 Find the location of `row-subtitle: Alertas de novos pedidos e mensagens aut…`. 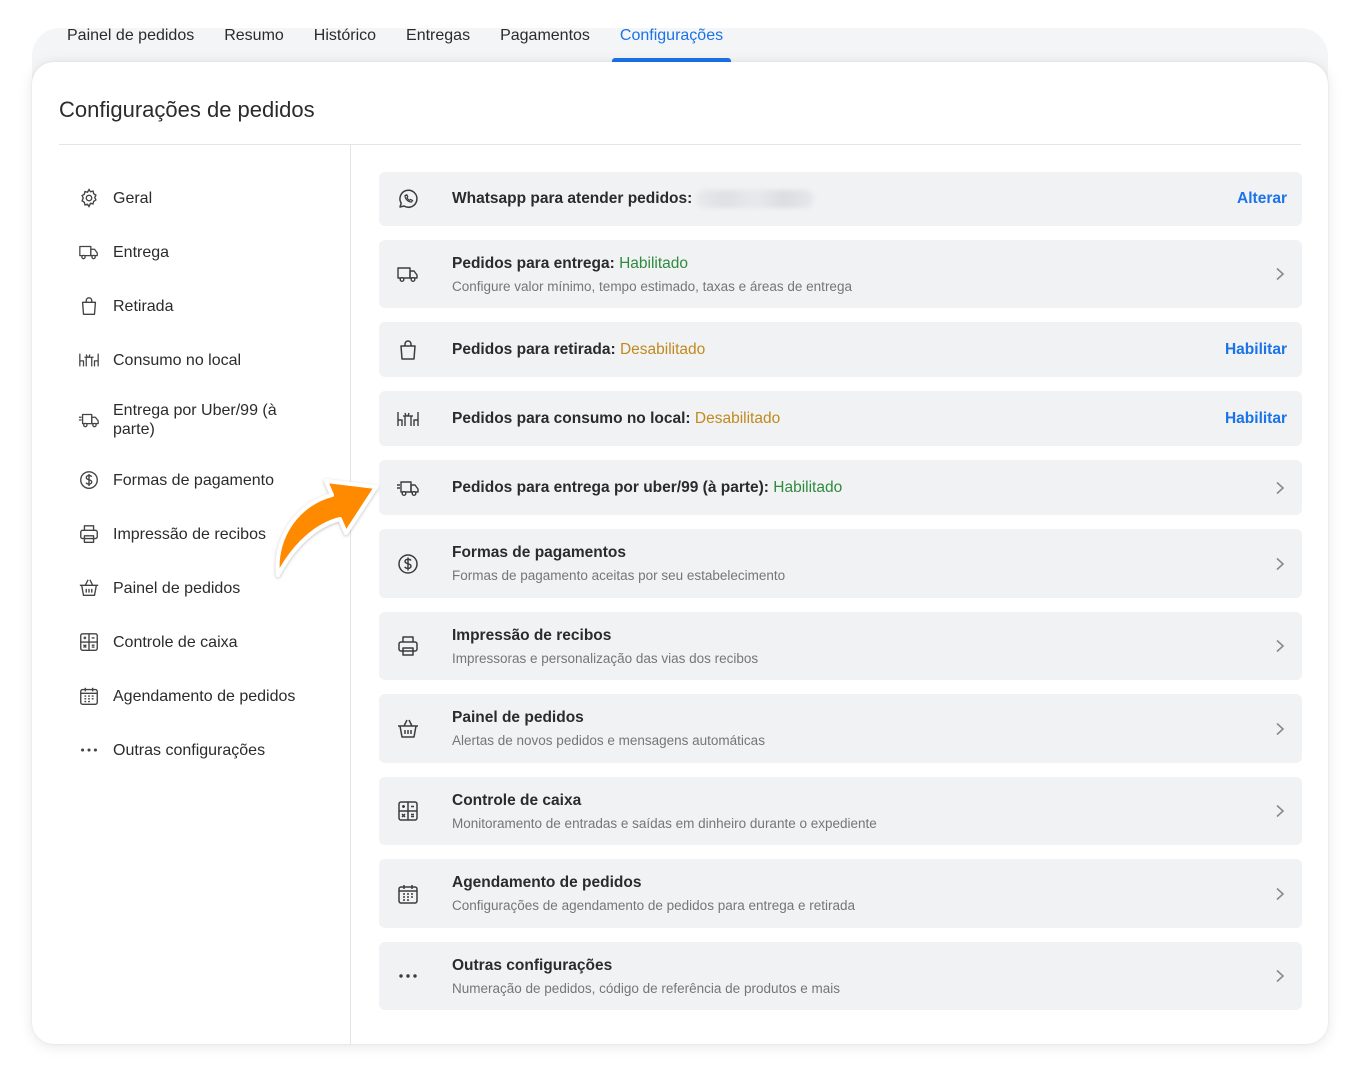

row-subtitle: Alertas de novos pedidos e mensagens aut… is located at coordinates (608, 740).